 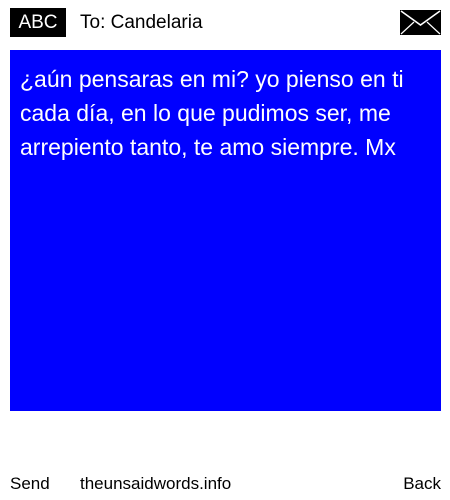 What do you see at coordinates (156, 483) in the screenshot?
I see `site-url: theunsaidwords.info` at bounding box center [156, 483].